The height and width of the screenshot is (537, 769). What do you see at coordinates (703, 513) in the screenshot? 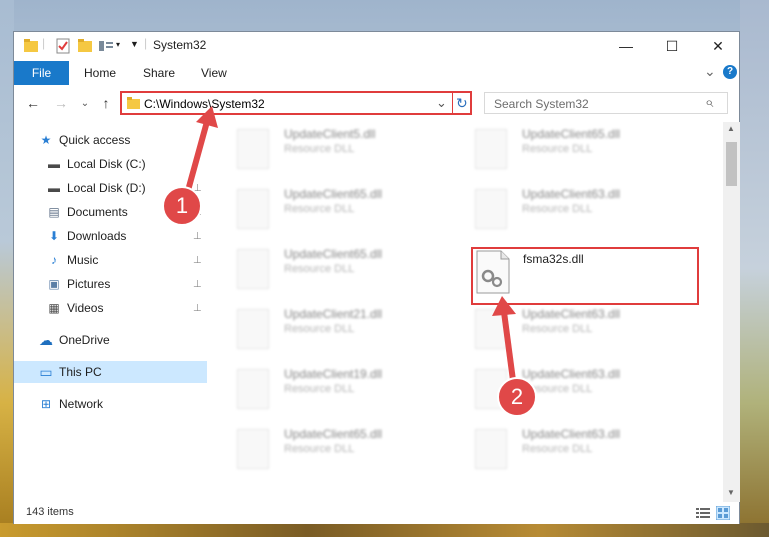
I see `details-view-icon` at bounding box center [703, 513].